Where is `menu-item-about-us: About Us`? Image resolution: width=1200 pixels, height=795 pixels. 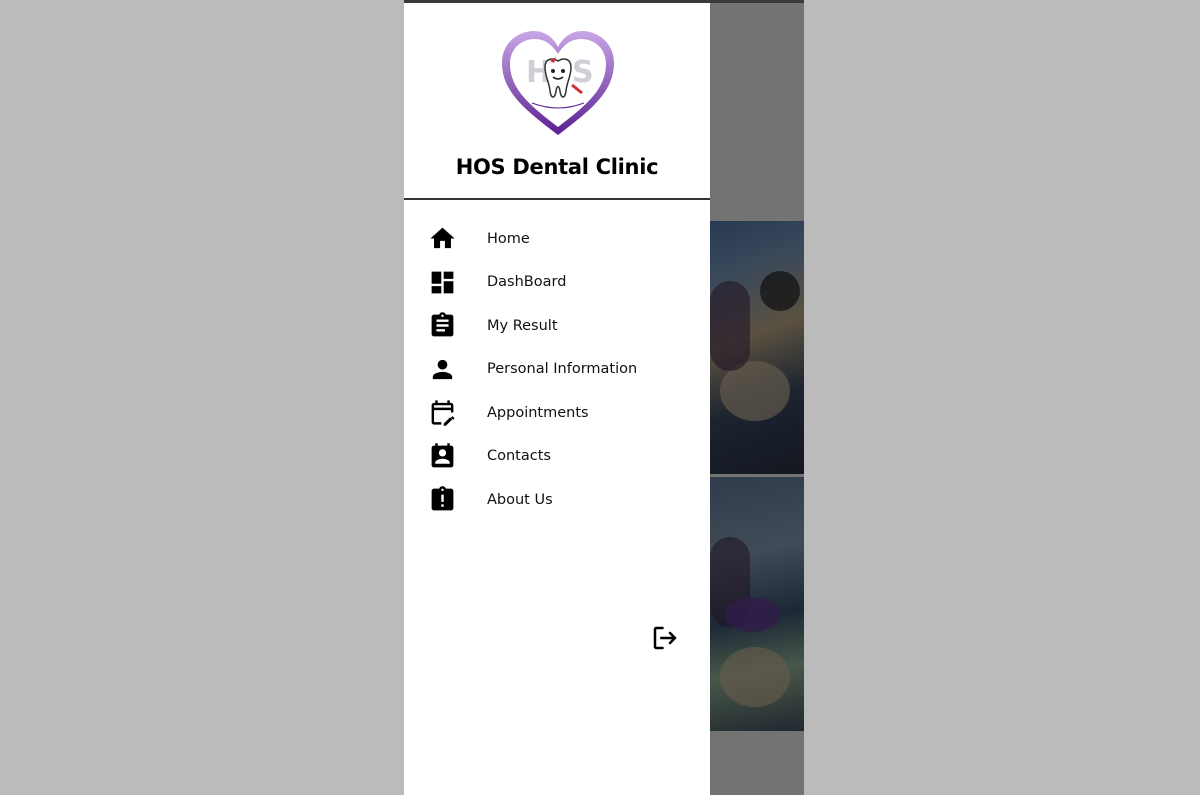
menu-item-about-us: About Us is located at coordinates (557, 500).